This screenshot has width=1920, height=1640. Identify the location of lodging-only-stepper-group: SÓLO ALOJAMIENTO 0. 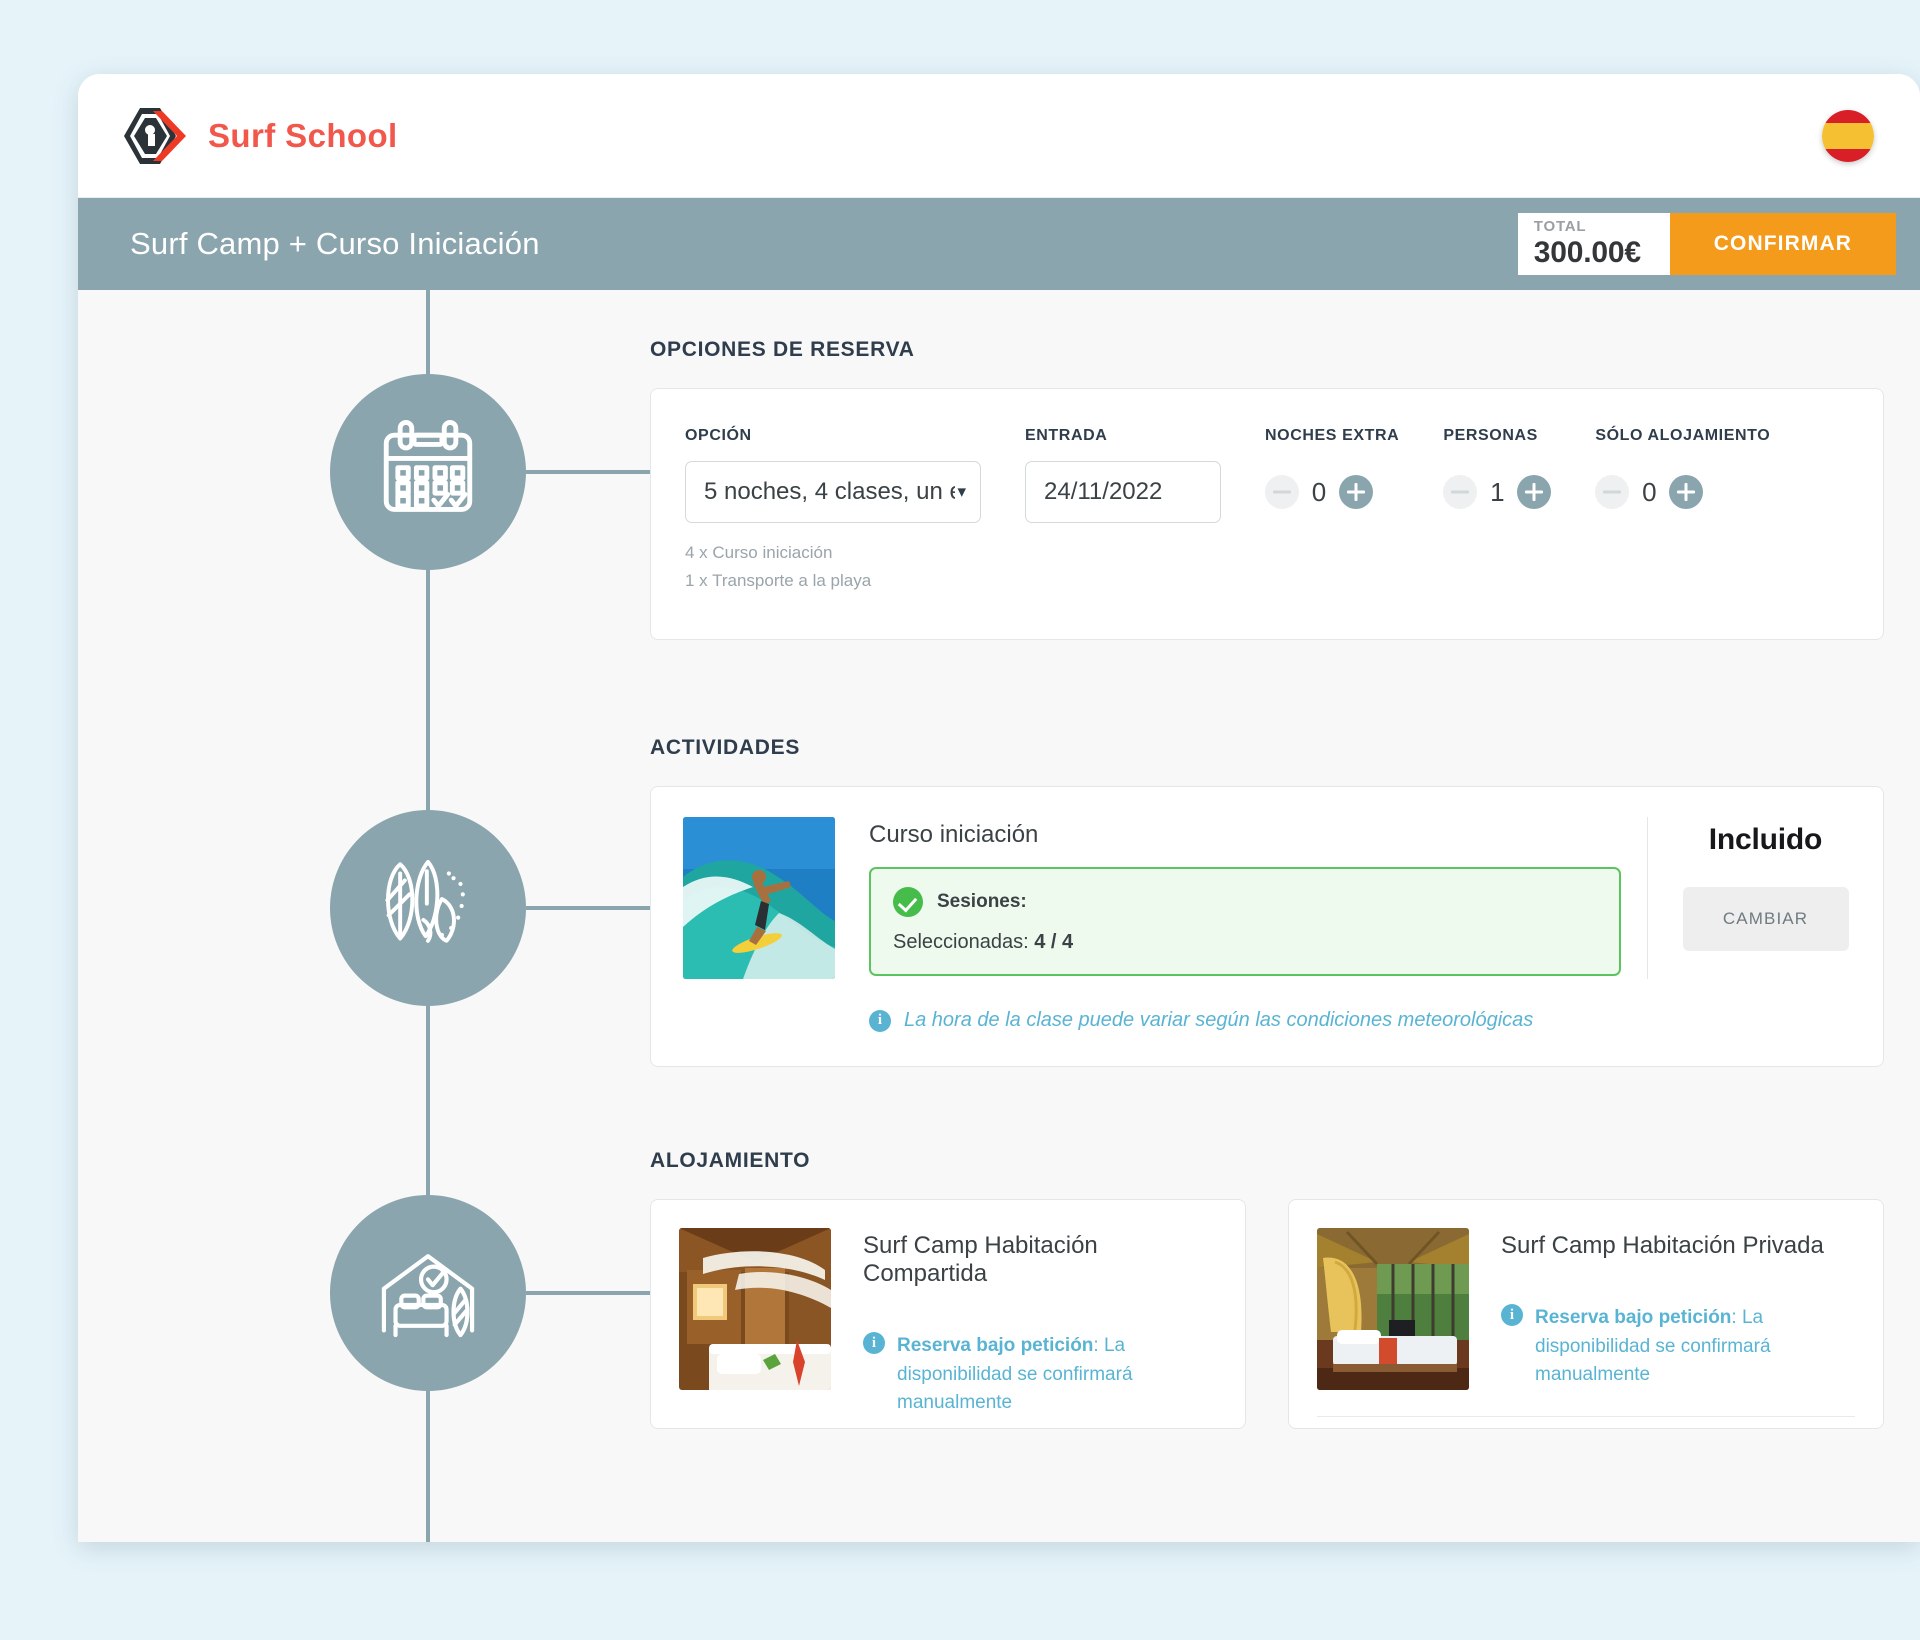
(1682, 475).